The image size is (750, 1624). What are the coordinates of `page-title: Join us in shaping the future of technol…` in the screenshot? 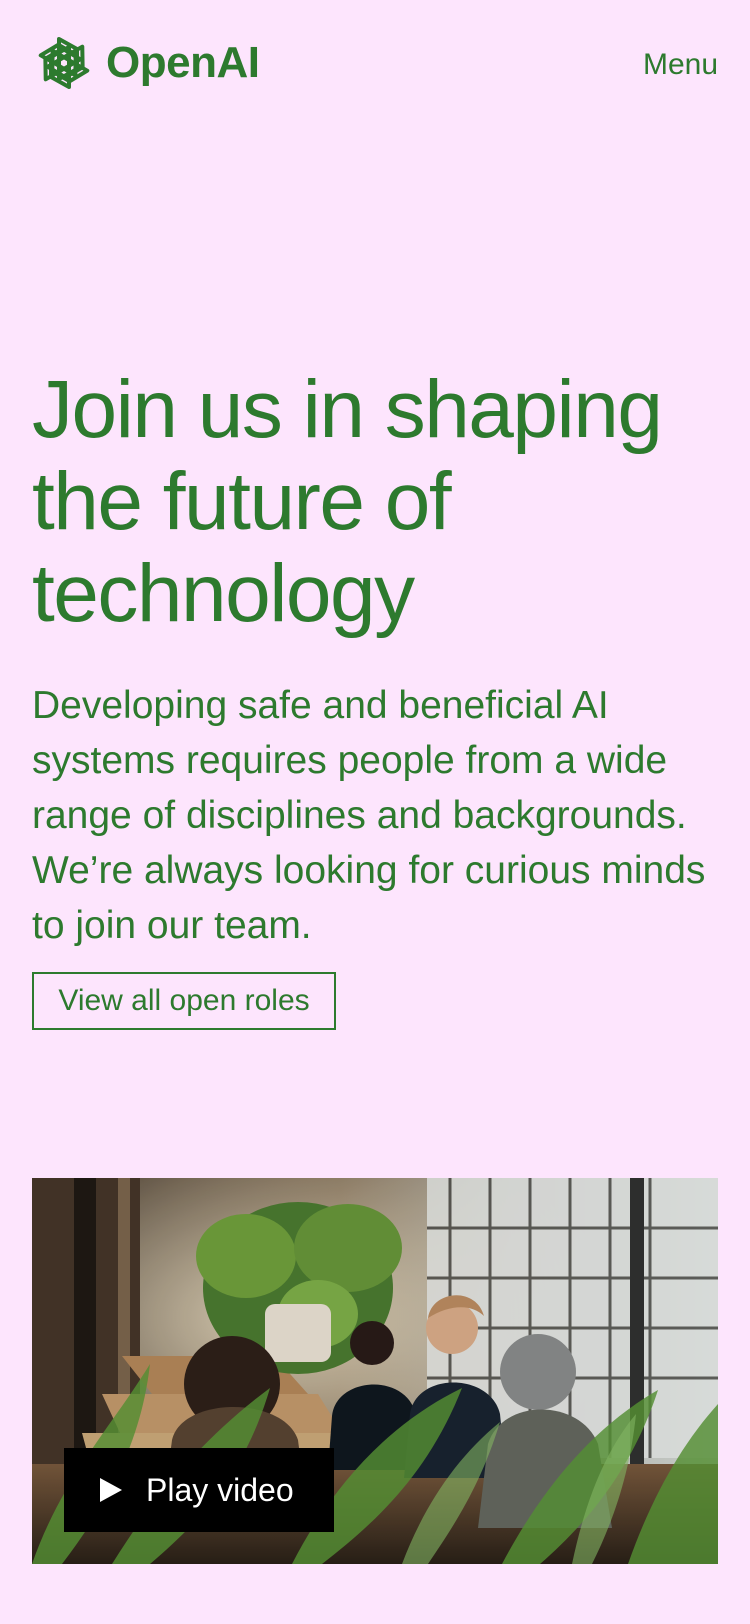 It's located at (347, 501).